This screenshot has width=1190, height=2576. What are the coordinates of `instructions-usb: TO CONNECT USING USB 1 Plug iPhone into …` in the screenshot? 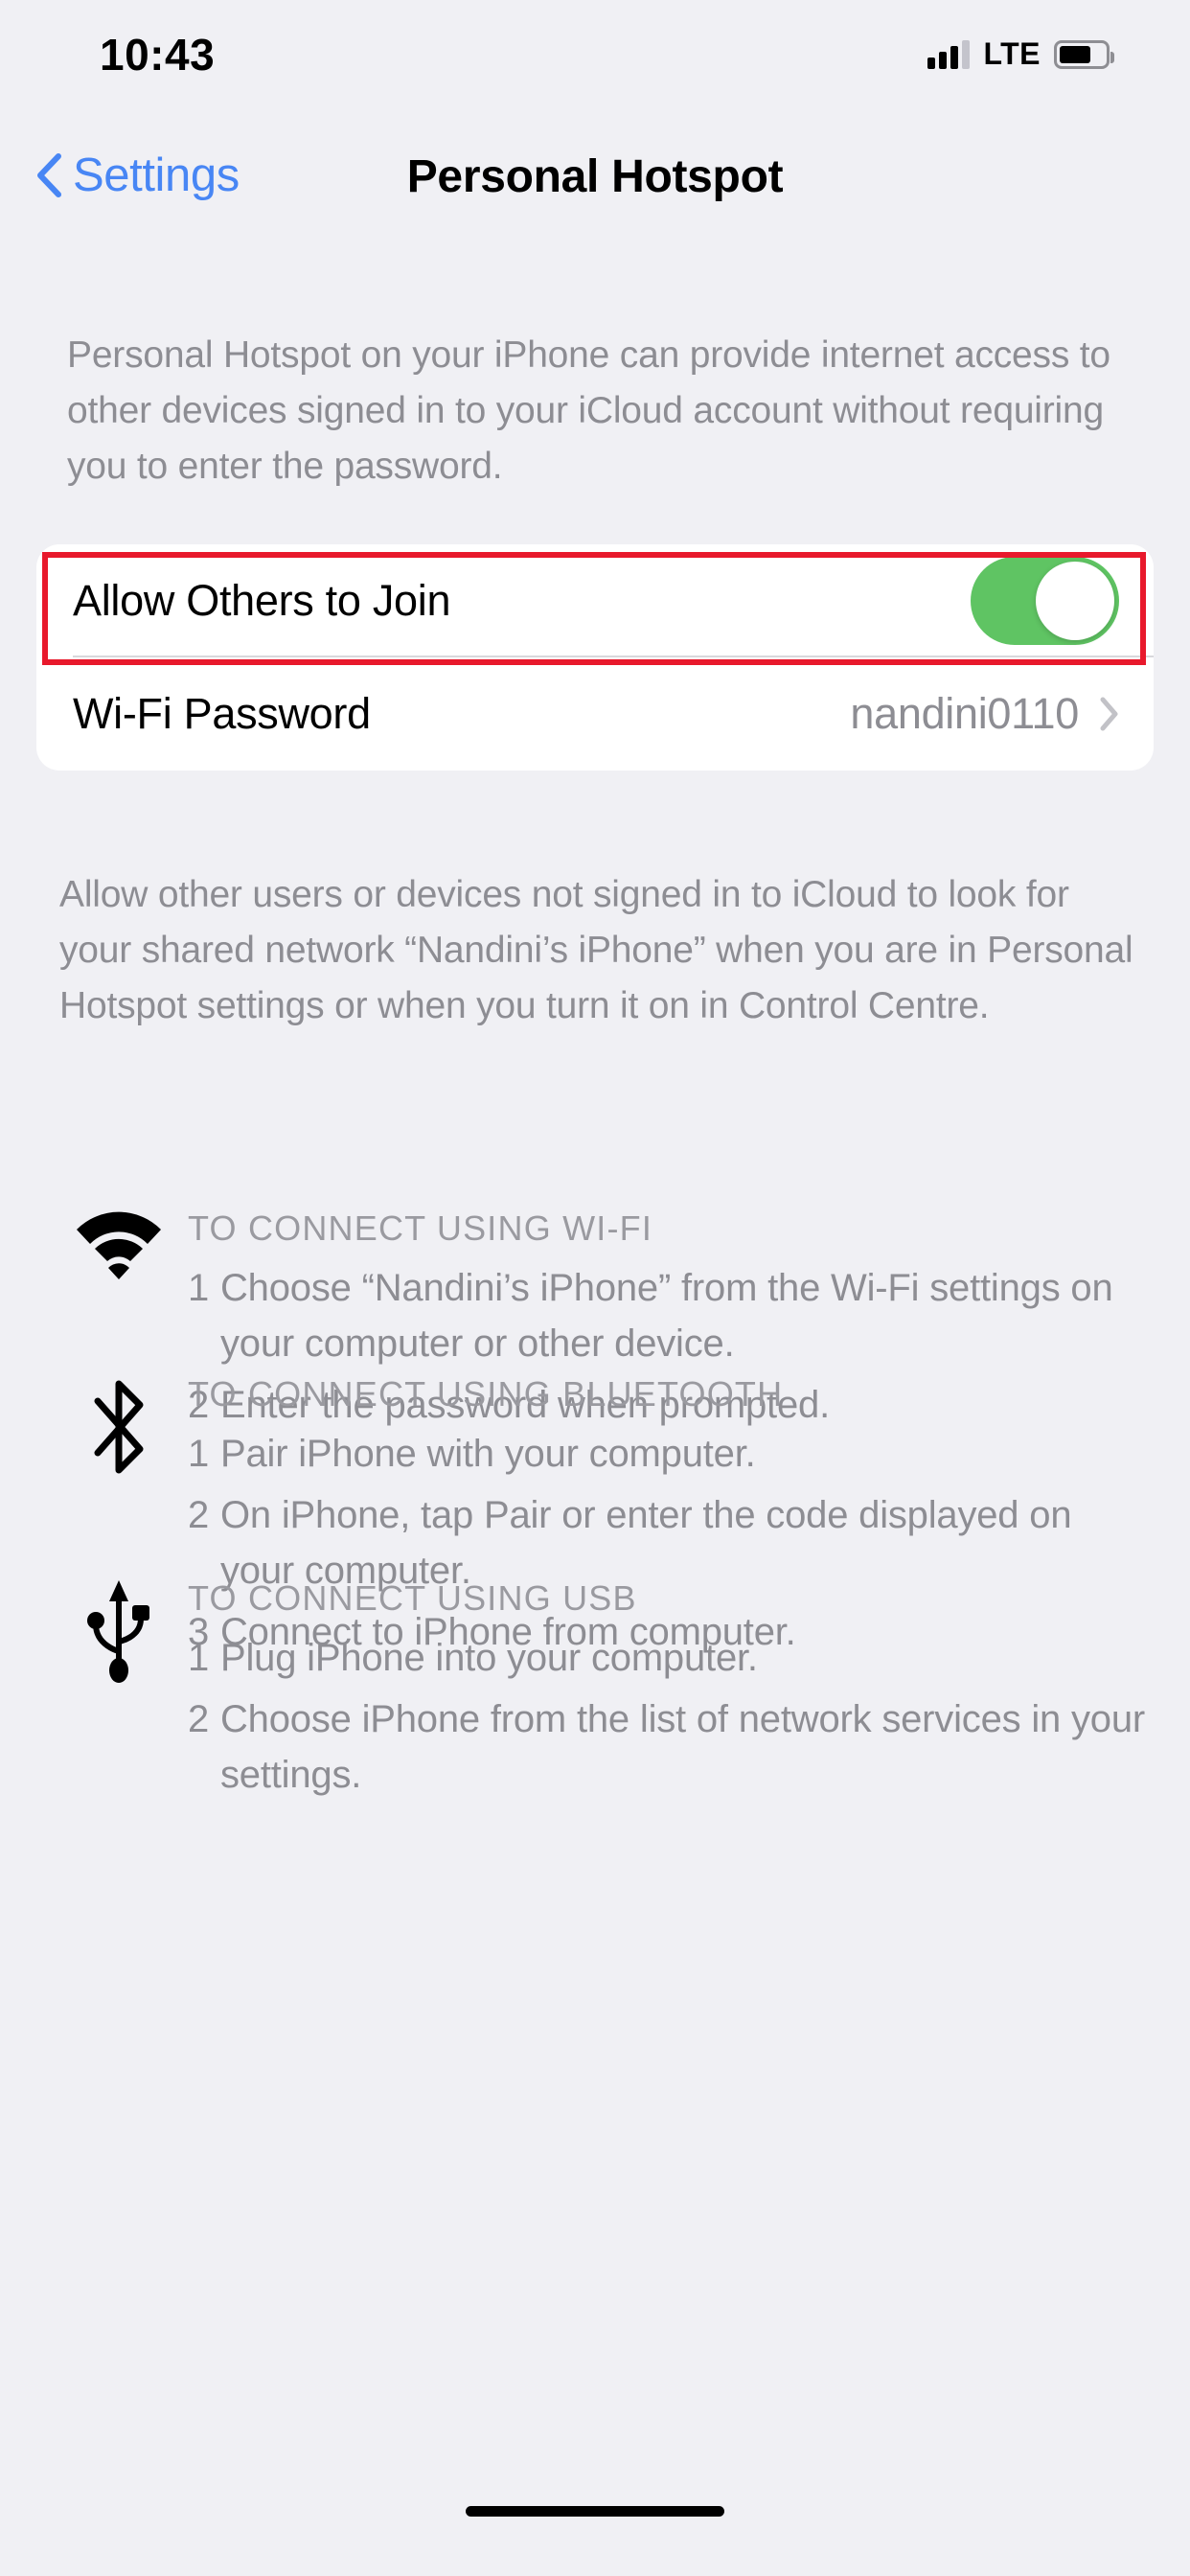 It's located at (604, 1688).